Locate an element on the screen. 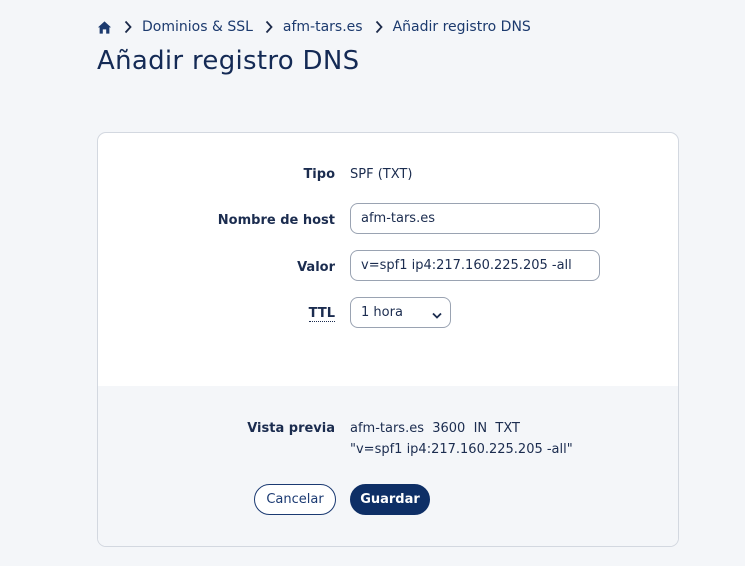 The width and height of the screenshot is (745, 566). type-label: Tipo is located at coordinates (319, 174).